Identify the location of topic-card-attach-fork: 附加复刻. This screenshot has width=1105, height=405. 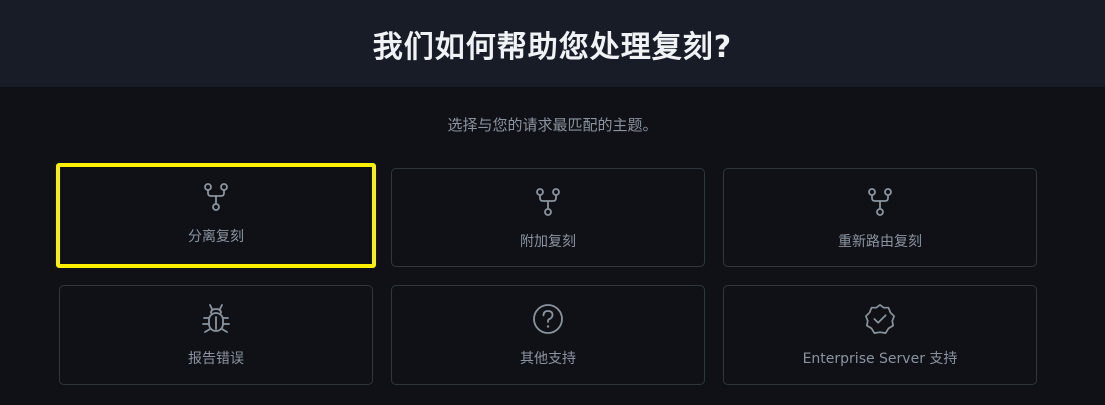
(548, 217).